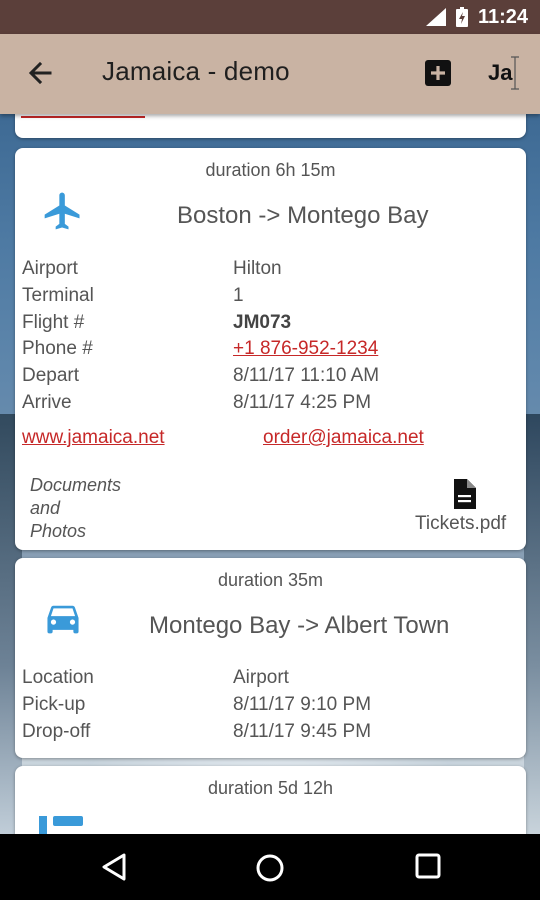  What do you see at coordinates (305, 349) in the screenshot?
I see `phone-link: +1 876-952-1234` at bounding box center [305, 349].